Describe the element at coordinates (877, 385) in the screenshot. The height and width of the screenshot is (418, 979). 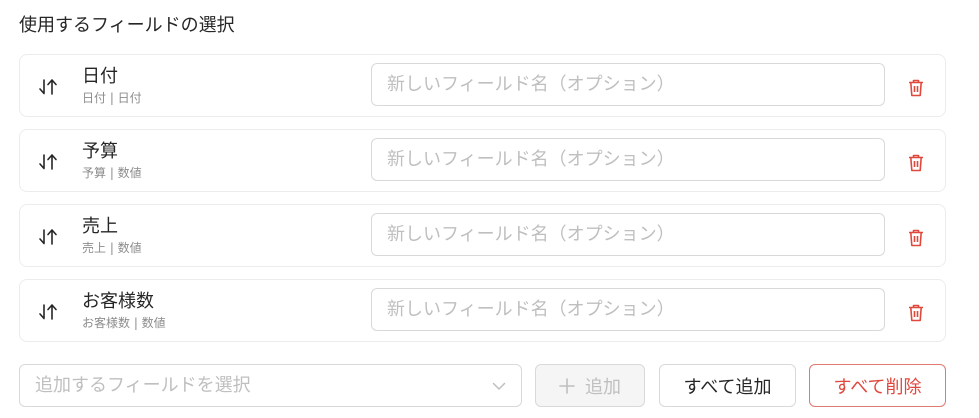
I see `delete-all-button: すべて削除` at that location.